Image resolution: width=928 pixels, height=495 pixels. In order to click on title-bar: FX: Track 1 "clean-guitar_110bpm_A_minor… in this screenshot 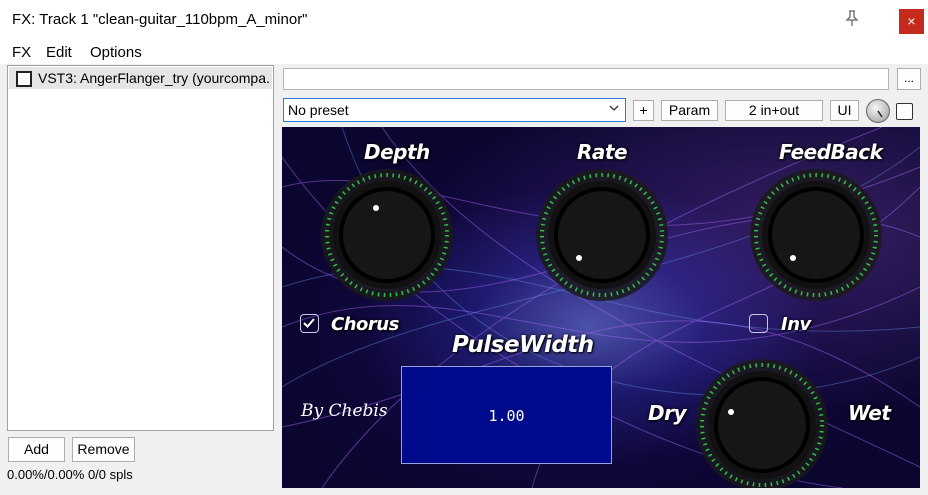, I will do `click(464, 20)`.